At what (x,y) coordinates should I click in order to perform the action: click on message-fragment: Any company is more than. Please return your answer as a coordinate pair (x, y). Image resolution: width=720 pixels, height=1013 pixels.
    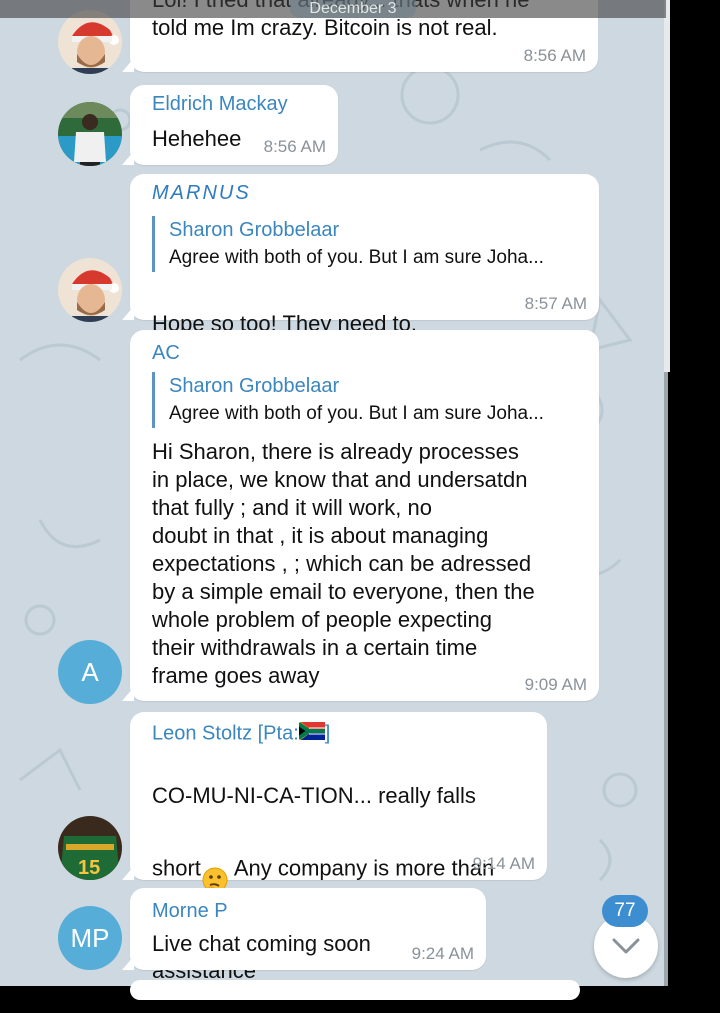
    Looking at the image, I should click on (361, 868).